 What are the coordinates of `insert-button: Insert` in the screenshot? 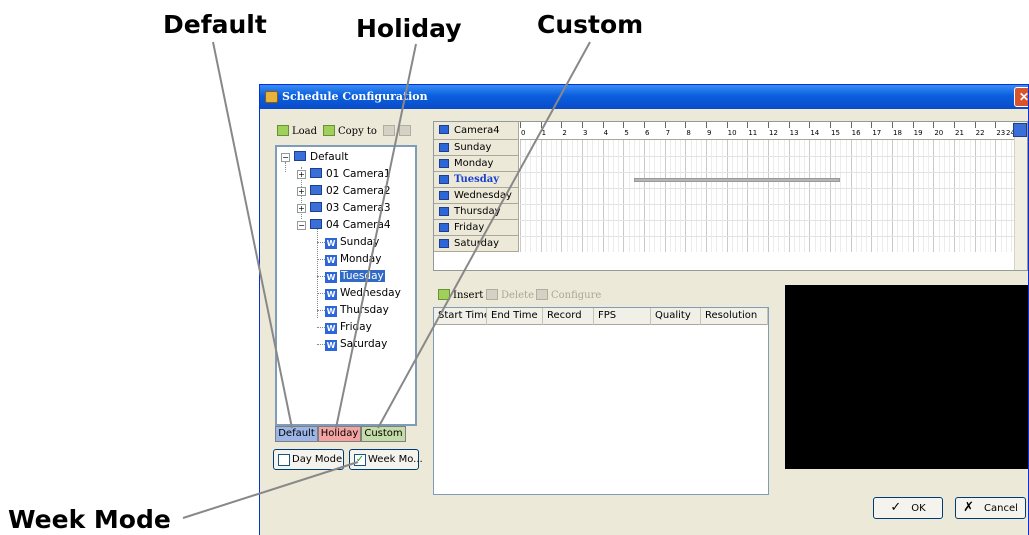 It's located at (460, 296).